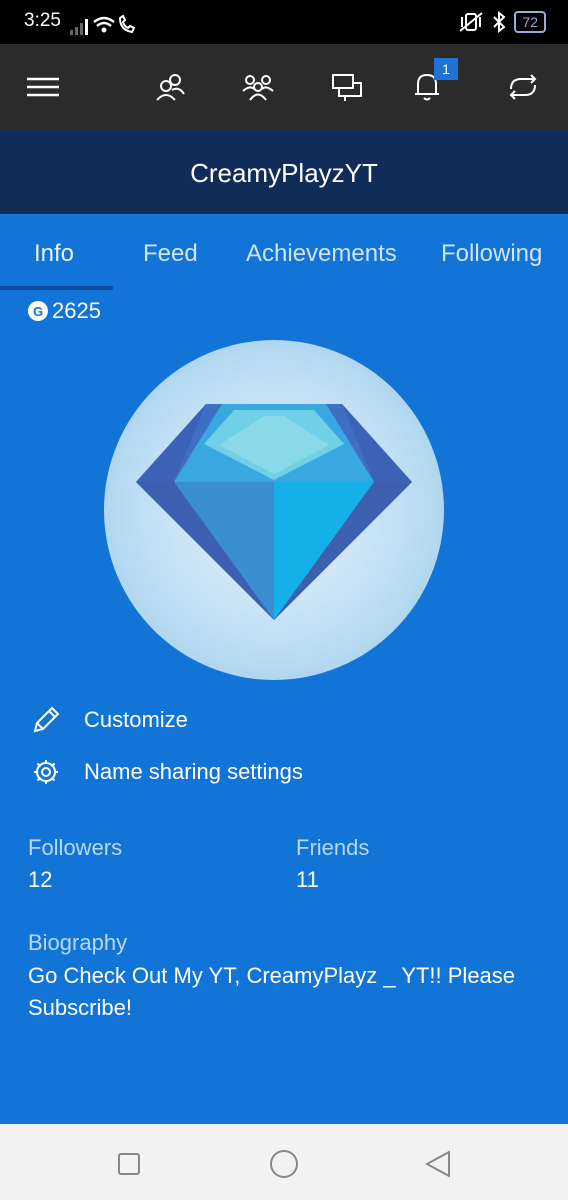 The width and height of the screenshot is (568, 1200). I want to click on party-icon, so click(258, 87).